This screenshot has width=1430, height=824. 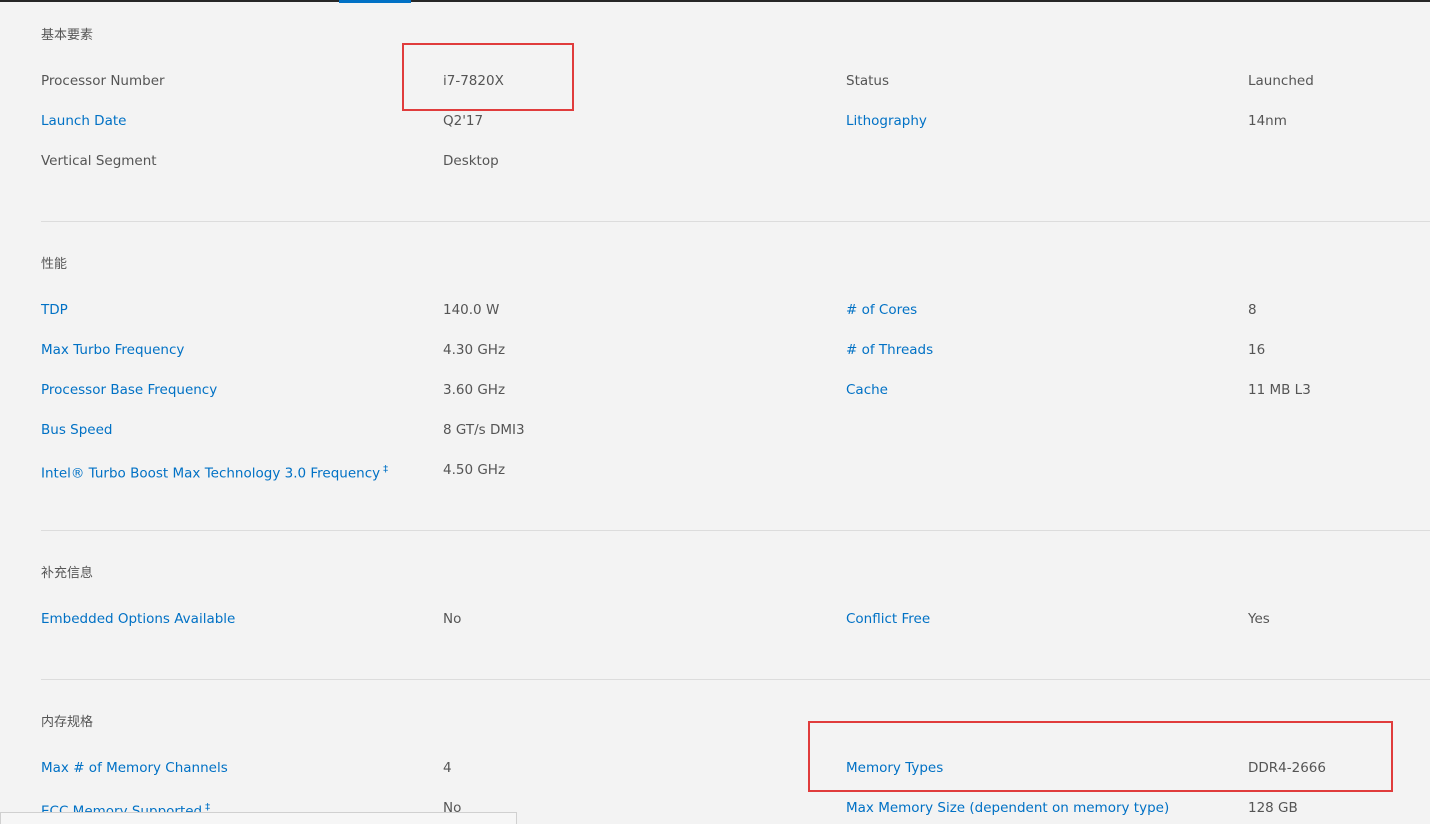 I want to click on link-cache: Cache, so click(x=867, y=390).